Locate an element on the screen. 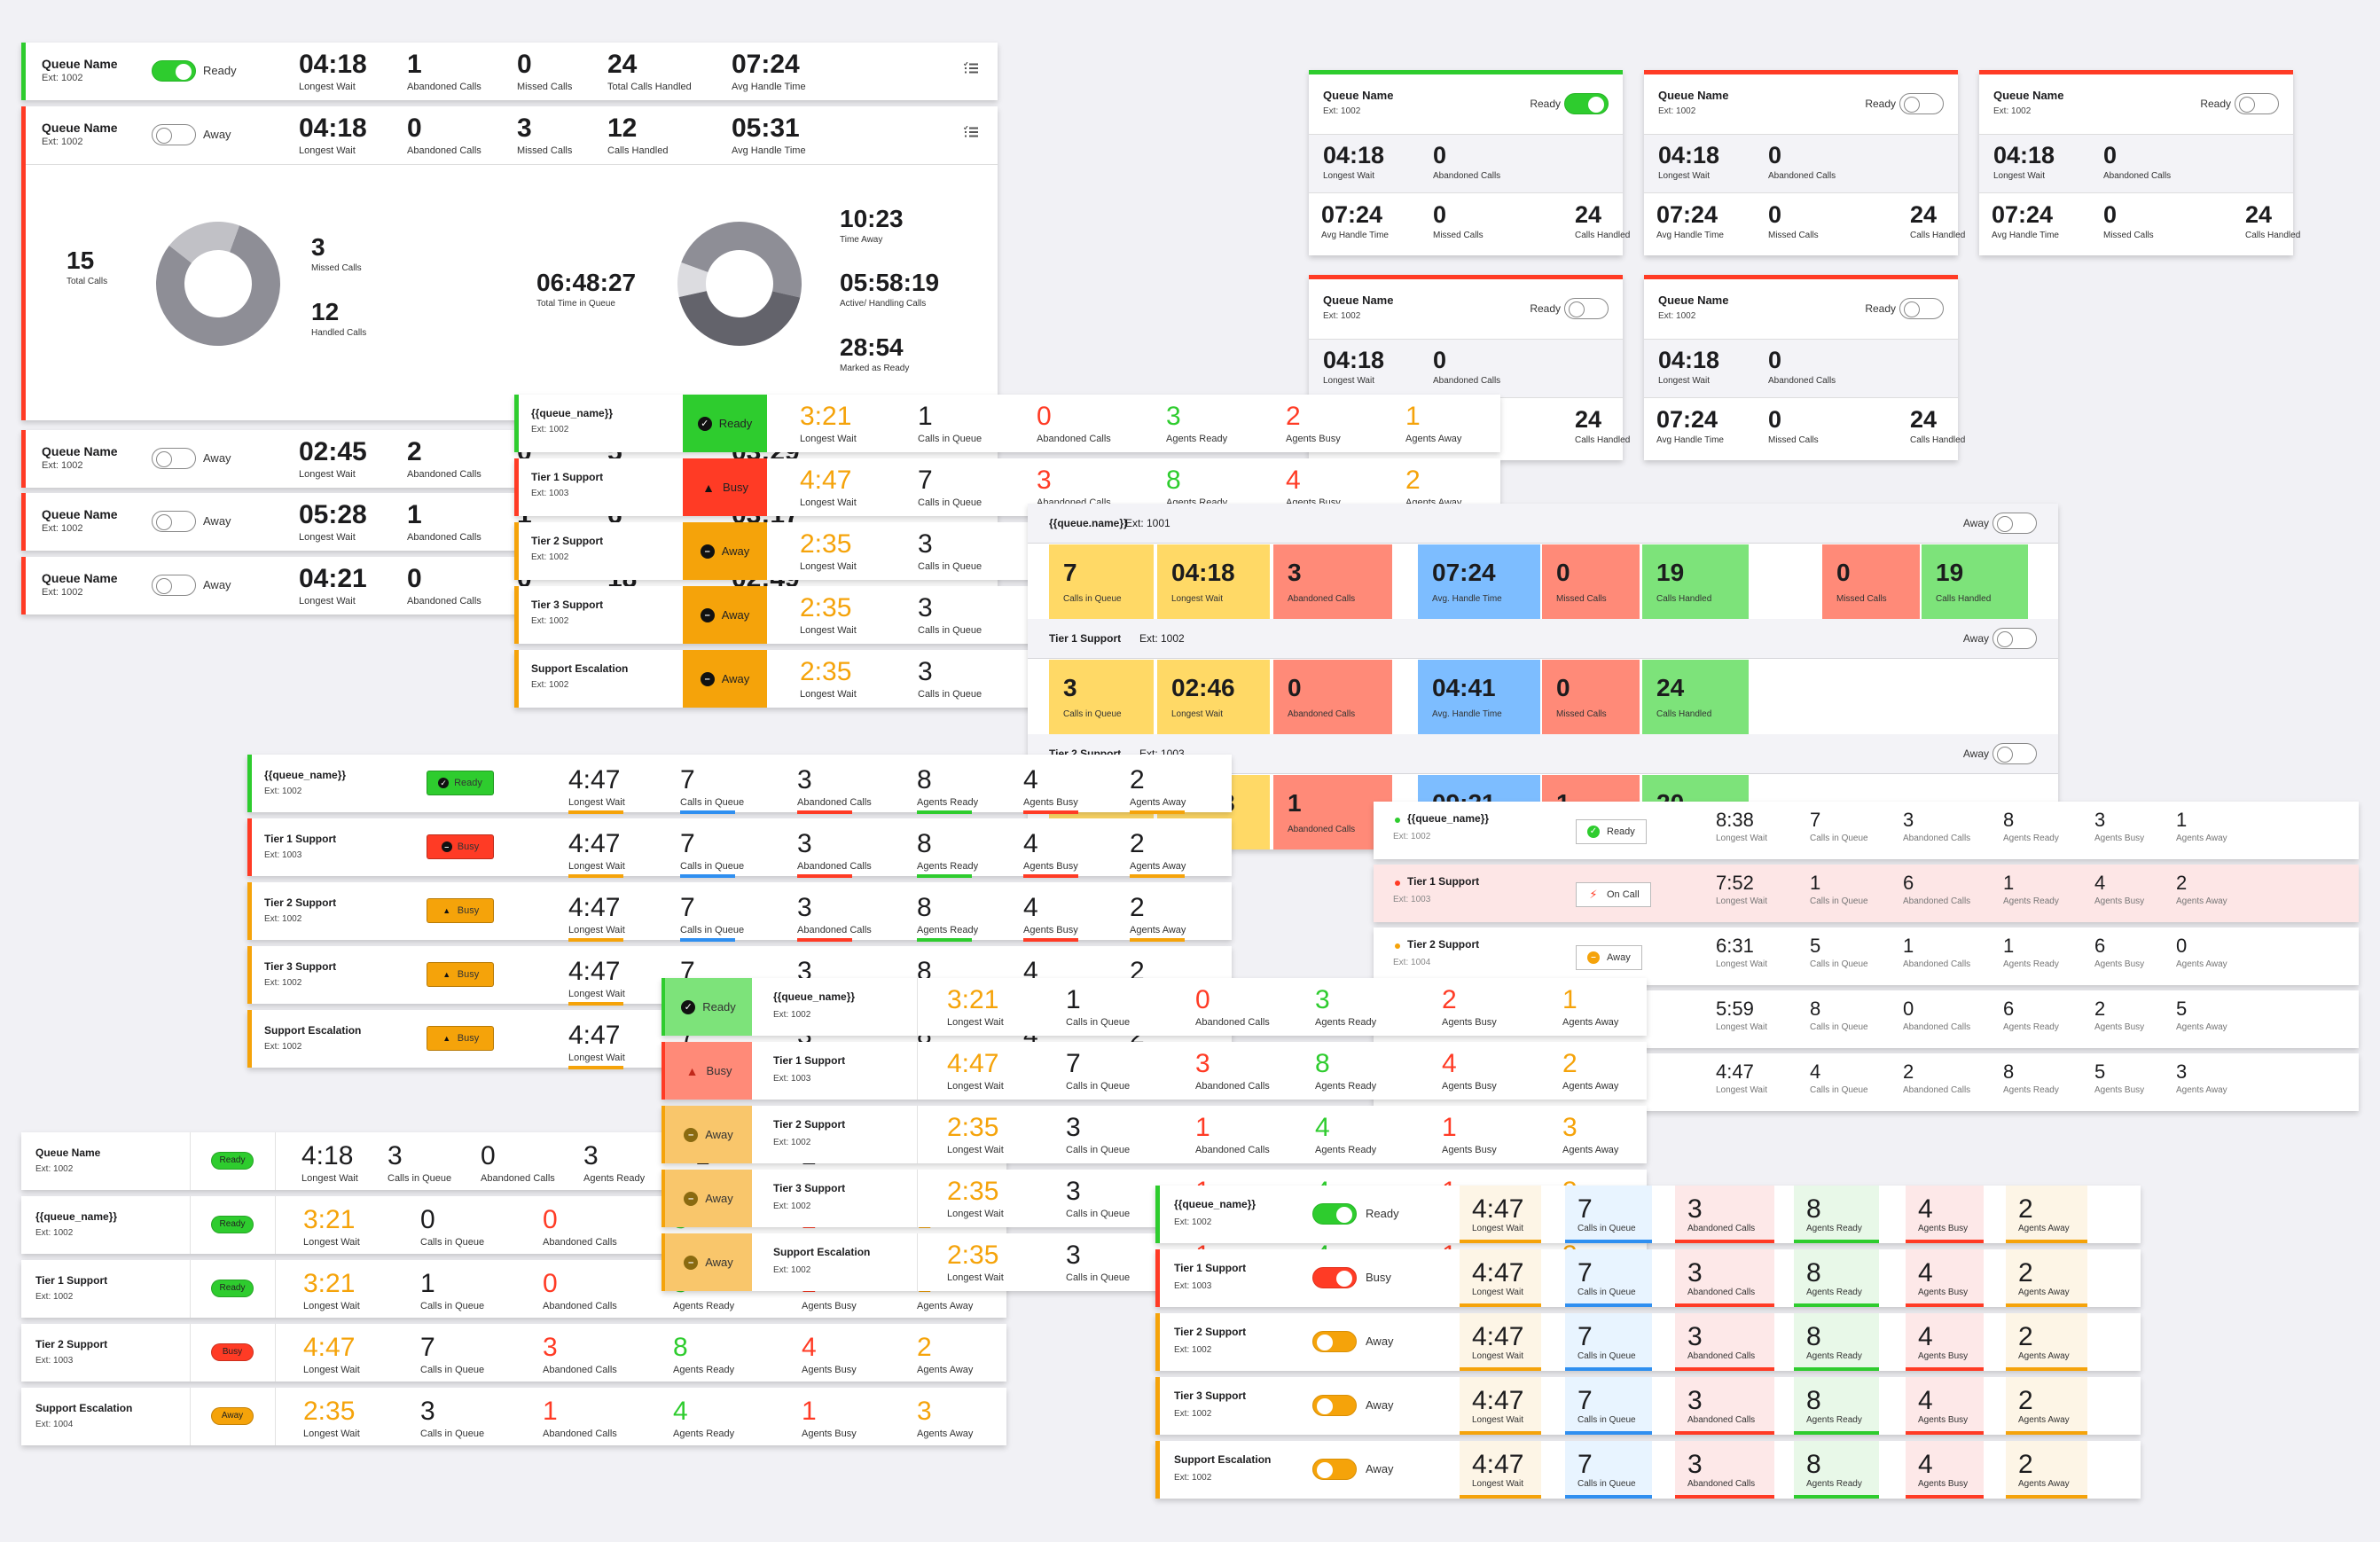 This screenshot has width=2380, height=1542. status-pill: Away is located at coordinates (232, 1416).